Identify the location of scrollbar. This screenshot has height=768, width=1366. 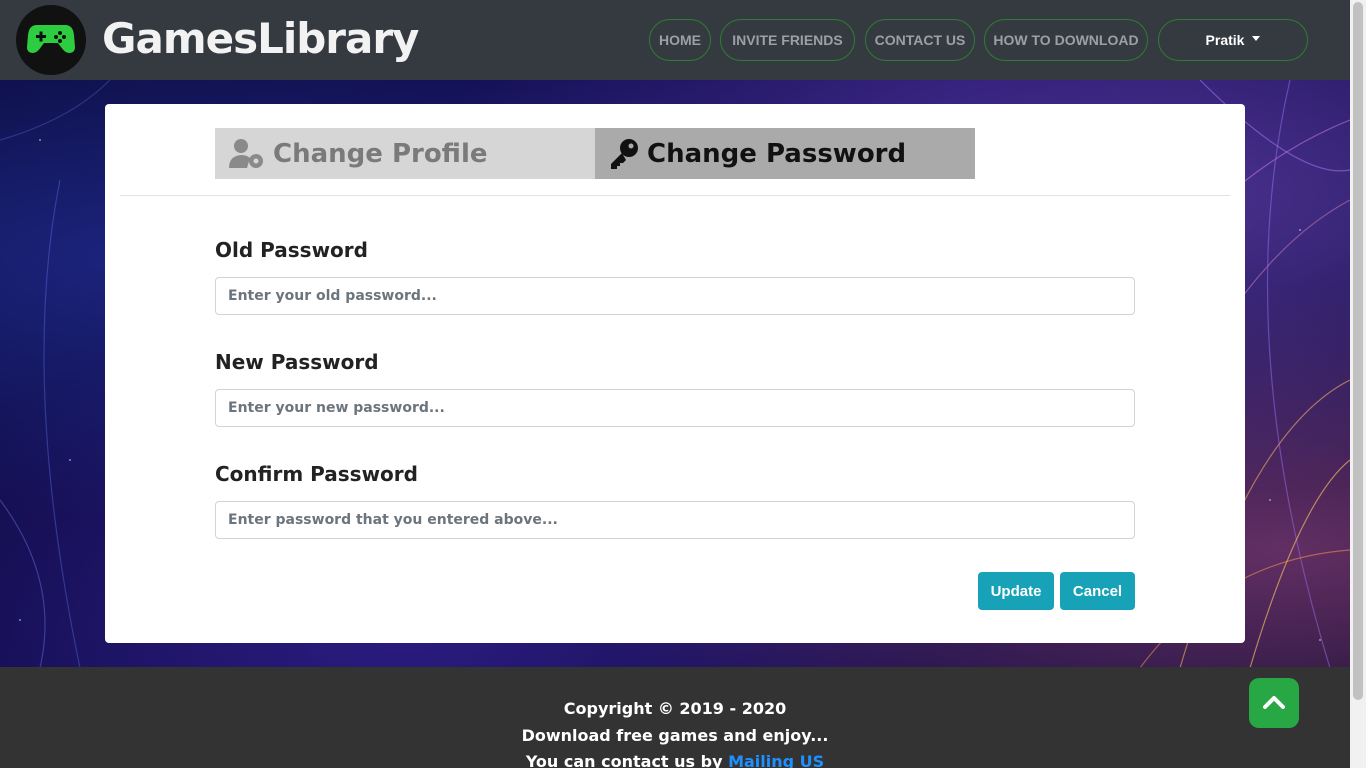
(1358, 384).